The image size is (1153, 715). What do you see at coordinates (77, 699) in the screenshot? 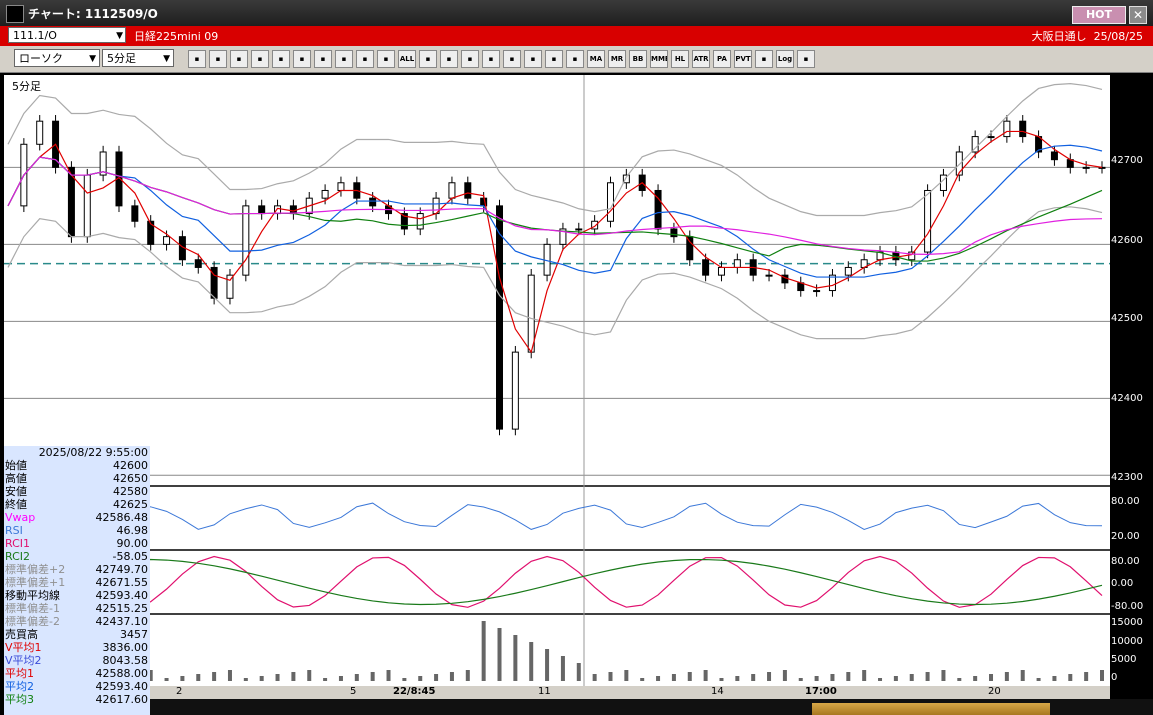
I see `info-row: 平均3 42617.60` at bounding box center [77, 699].